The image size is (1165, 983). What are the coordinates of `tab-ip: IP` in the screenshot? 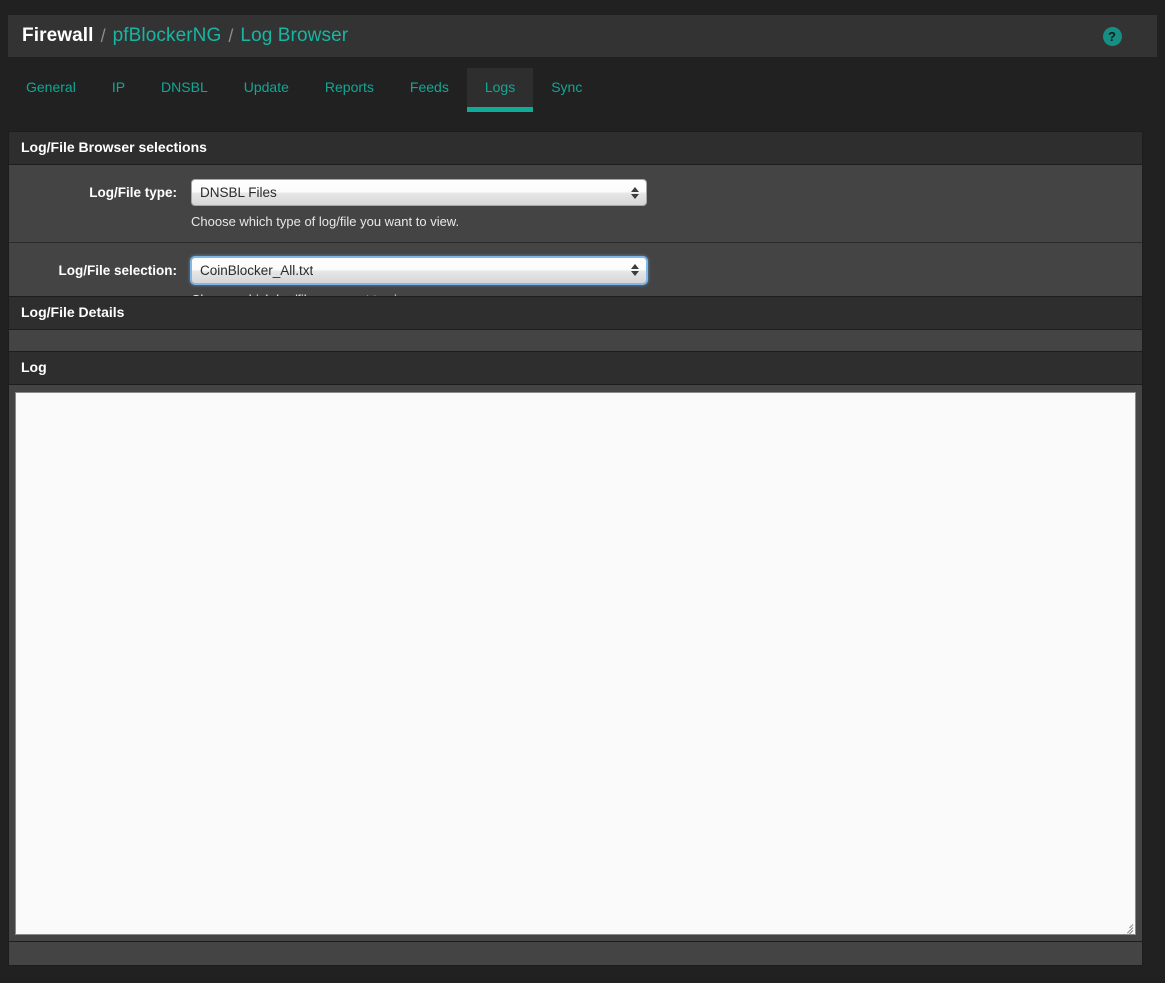 It's located at (118, 87).